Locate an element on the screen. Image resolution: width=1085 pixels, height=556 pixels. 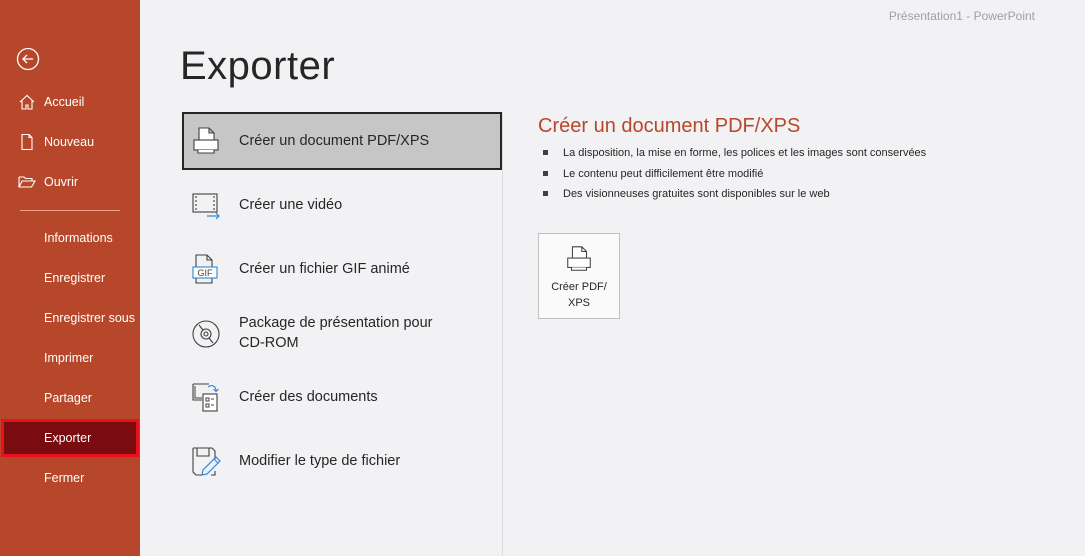
sidebar-item-imprimer: Imprimer is located at coordinates (70, 358).